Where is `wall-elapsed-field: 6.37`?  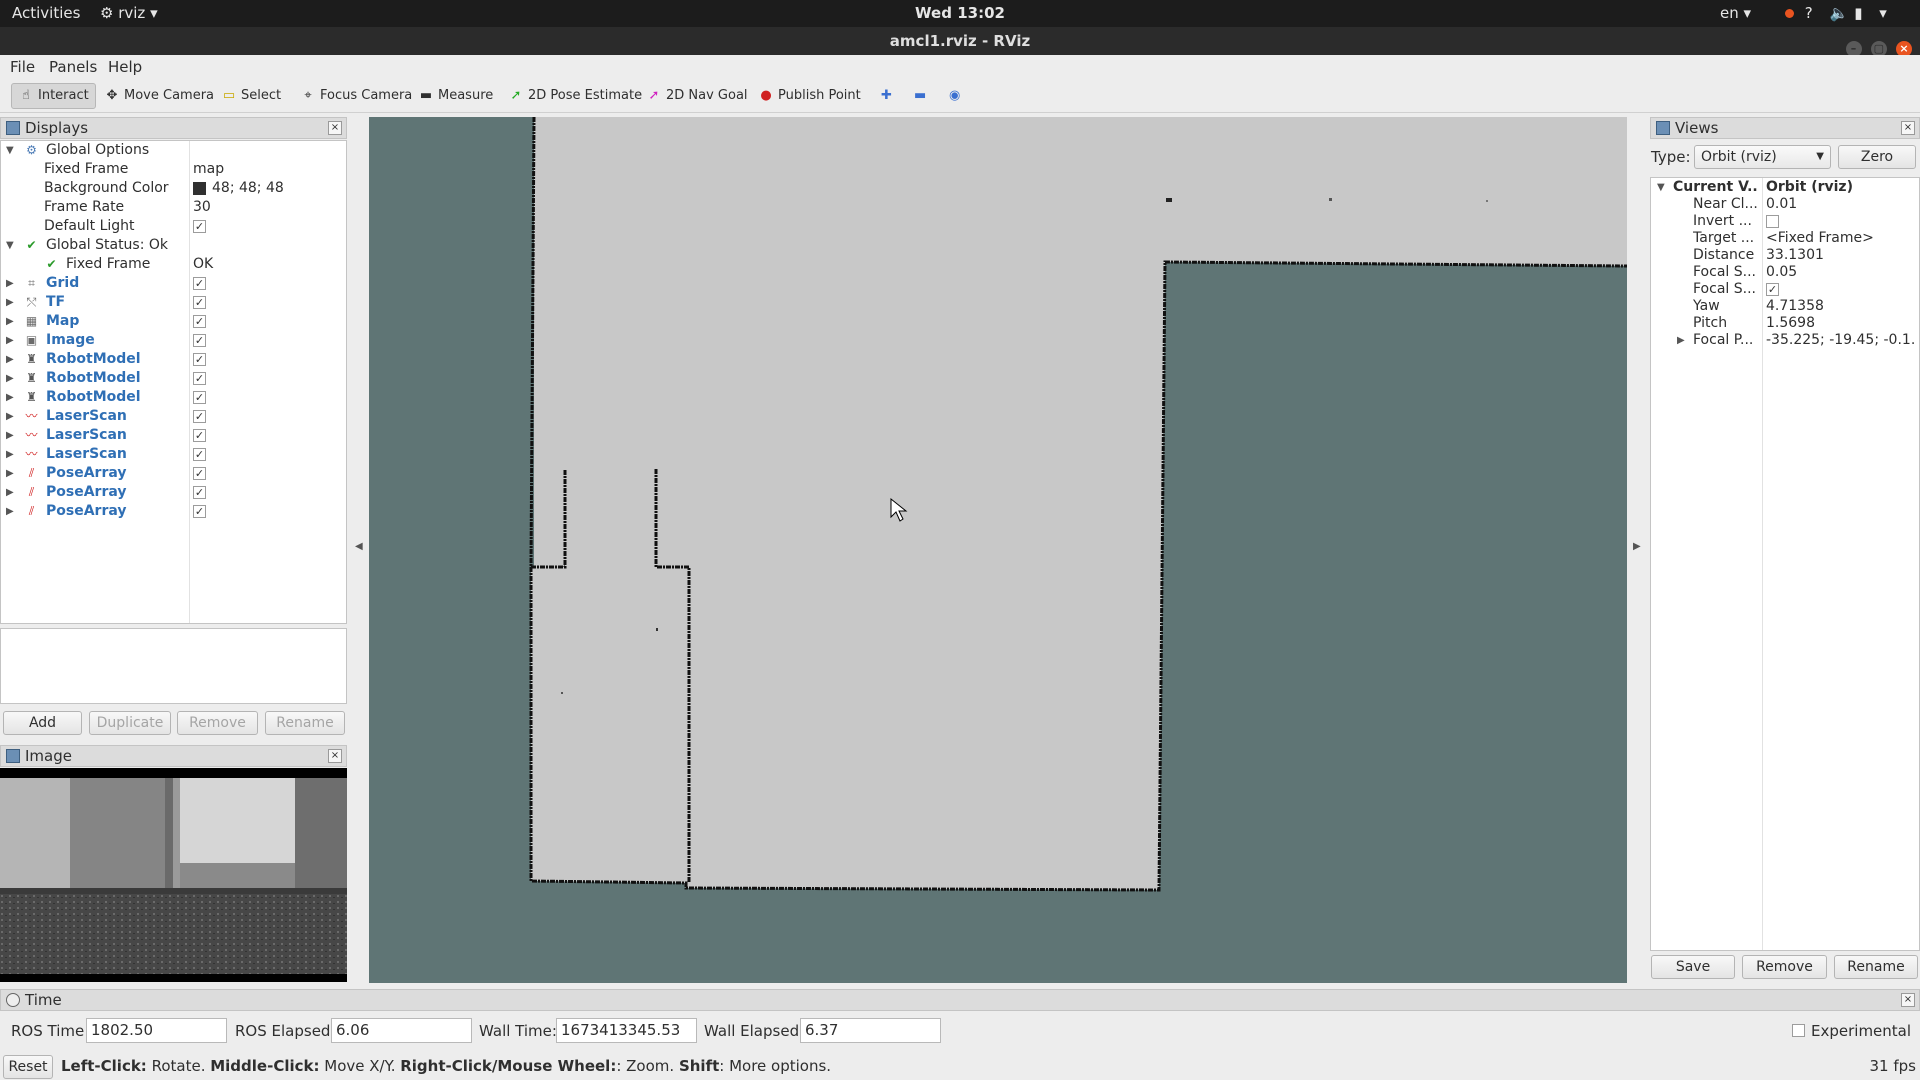
wall-elapsed-field: 6.37 is located at coordinates (870, 1030).